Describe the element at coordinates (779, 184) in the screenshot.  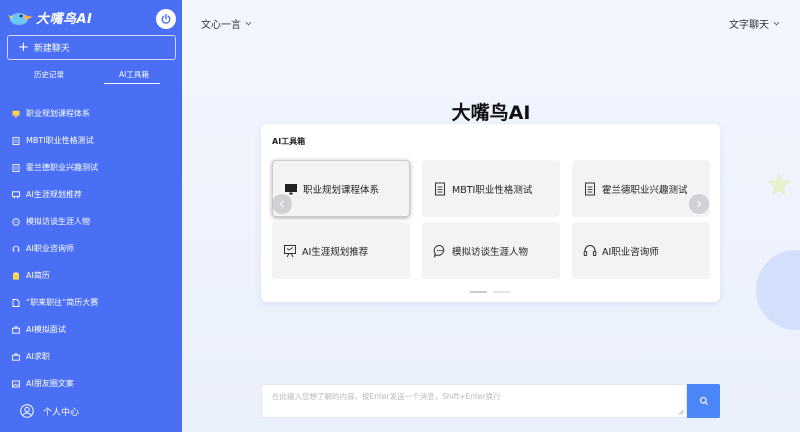
I see `decorative-star-icon` at that location.